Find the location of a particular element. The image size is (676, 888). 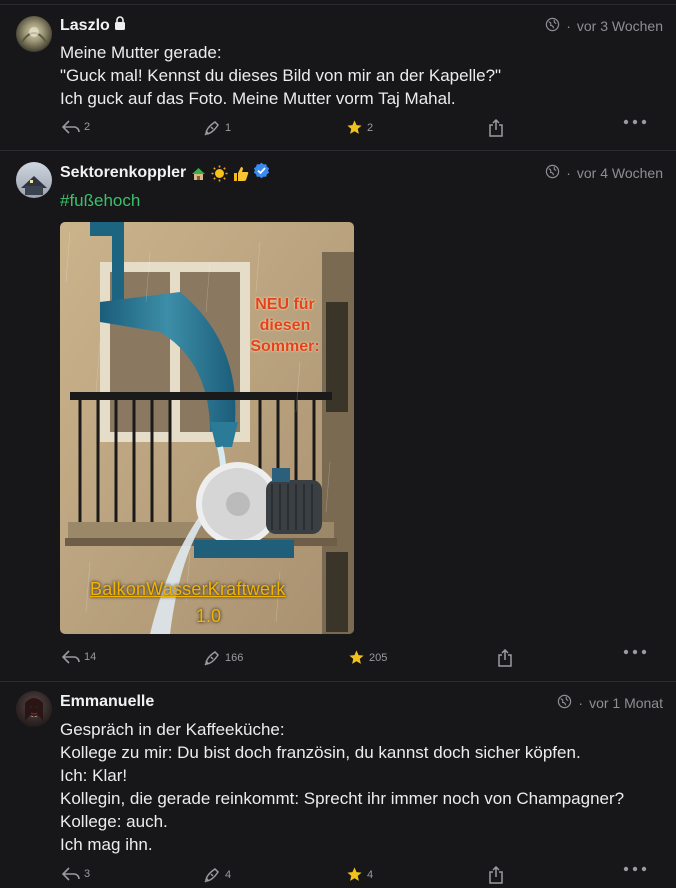

favourite-count: 205 is located at coordinates (378, 657).